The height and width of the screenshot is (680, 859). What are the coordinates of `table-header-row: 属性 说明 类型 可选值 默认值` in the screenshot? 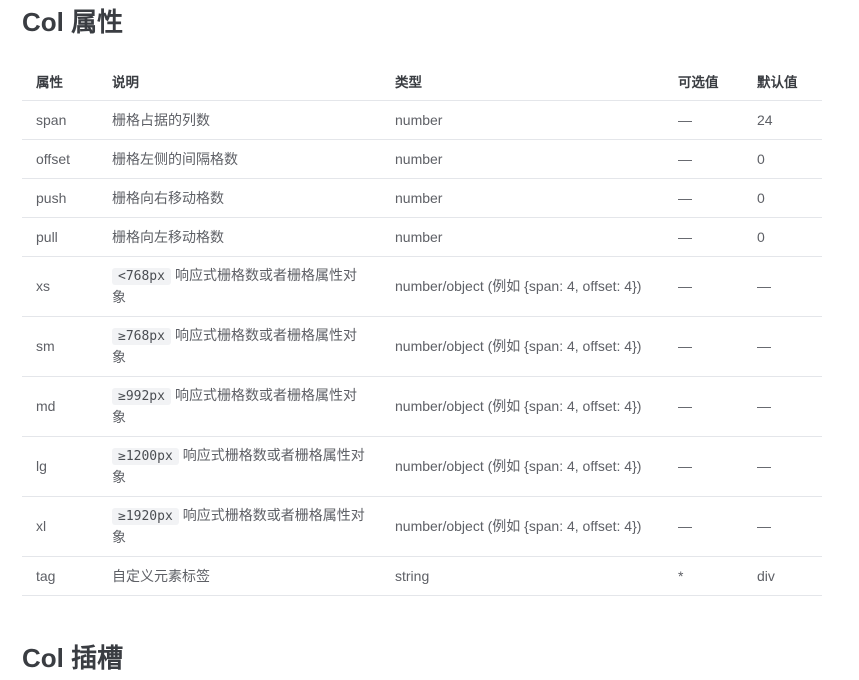 It's located at (422, 81).